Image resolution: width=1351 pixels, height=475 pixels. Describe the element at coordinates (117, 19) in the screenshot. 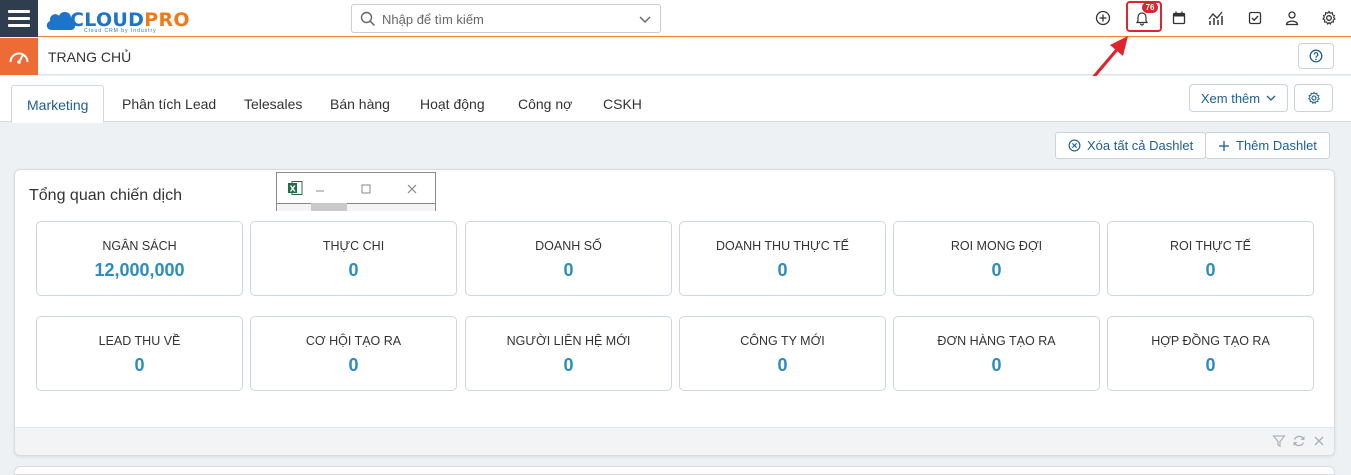

I see `logo: CLOUDPRO Cloud CRM by Industry` at that location.